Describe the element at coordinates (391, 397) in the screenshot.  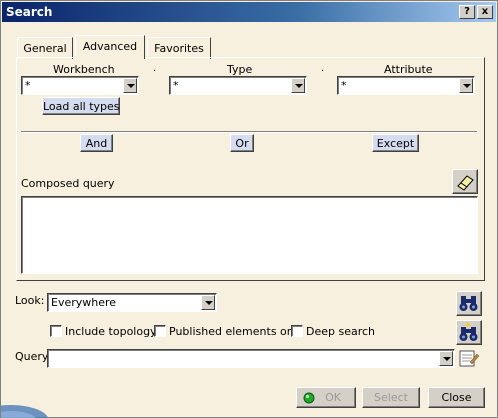
I see `select-button: Select` at that location.